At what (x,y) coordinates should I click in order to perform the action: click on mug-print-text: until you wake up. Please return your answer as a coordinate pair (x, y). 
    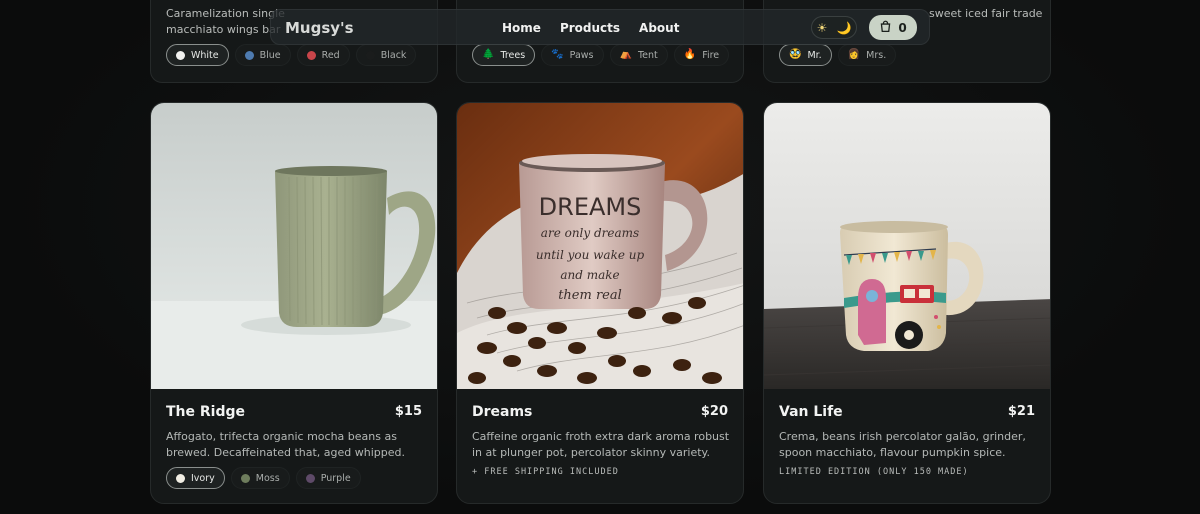
    Looking at the image, I should click on (590, 255).